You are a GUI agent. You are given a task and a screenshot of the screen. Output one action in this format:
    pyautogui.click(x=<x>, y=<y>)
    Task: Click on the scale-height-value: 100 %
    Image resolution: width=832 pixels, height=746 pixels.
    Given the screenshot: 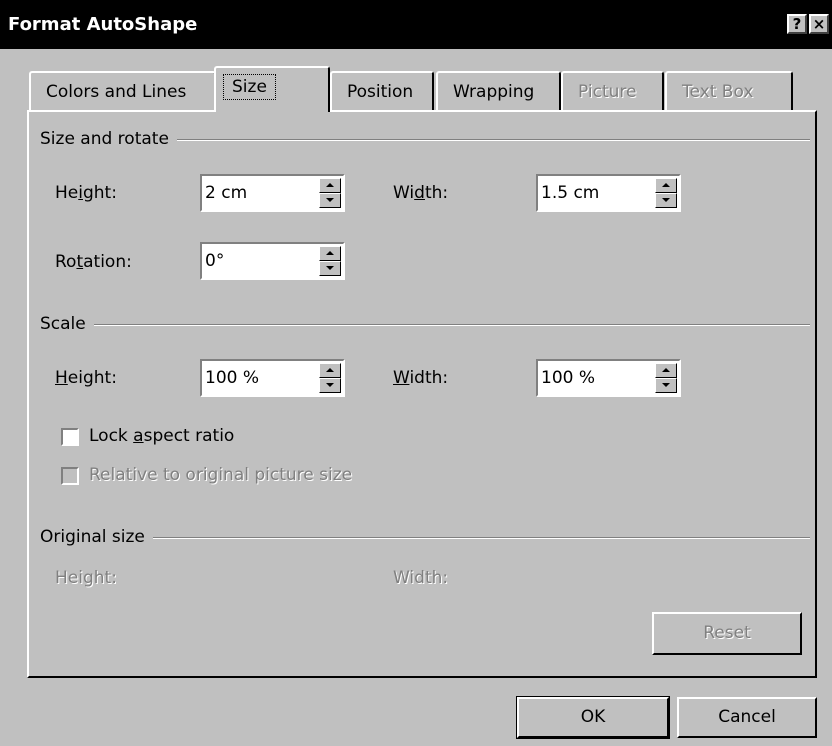 What is the action you would take?
    pyautogui.click(x=232, y=378)
    